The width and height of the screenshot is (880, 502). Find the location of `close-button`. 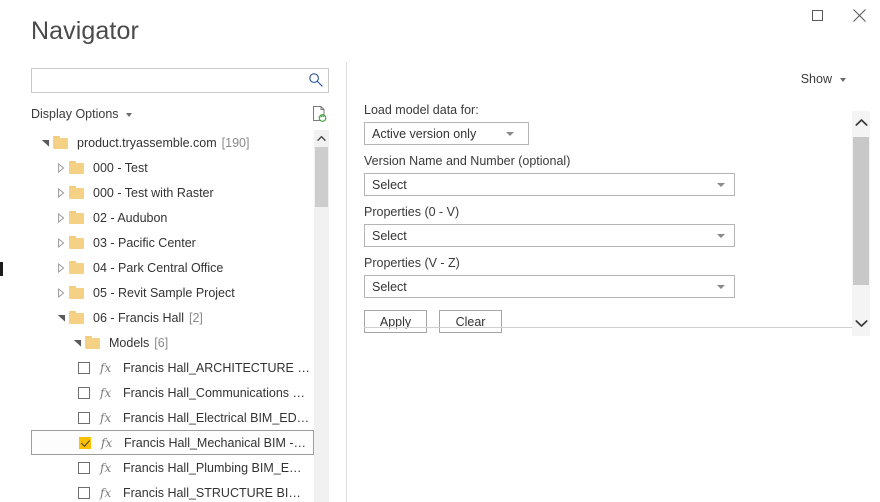

close-button is located at coordinates (859, 15).